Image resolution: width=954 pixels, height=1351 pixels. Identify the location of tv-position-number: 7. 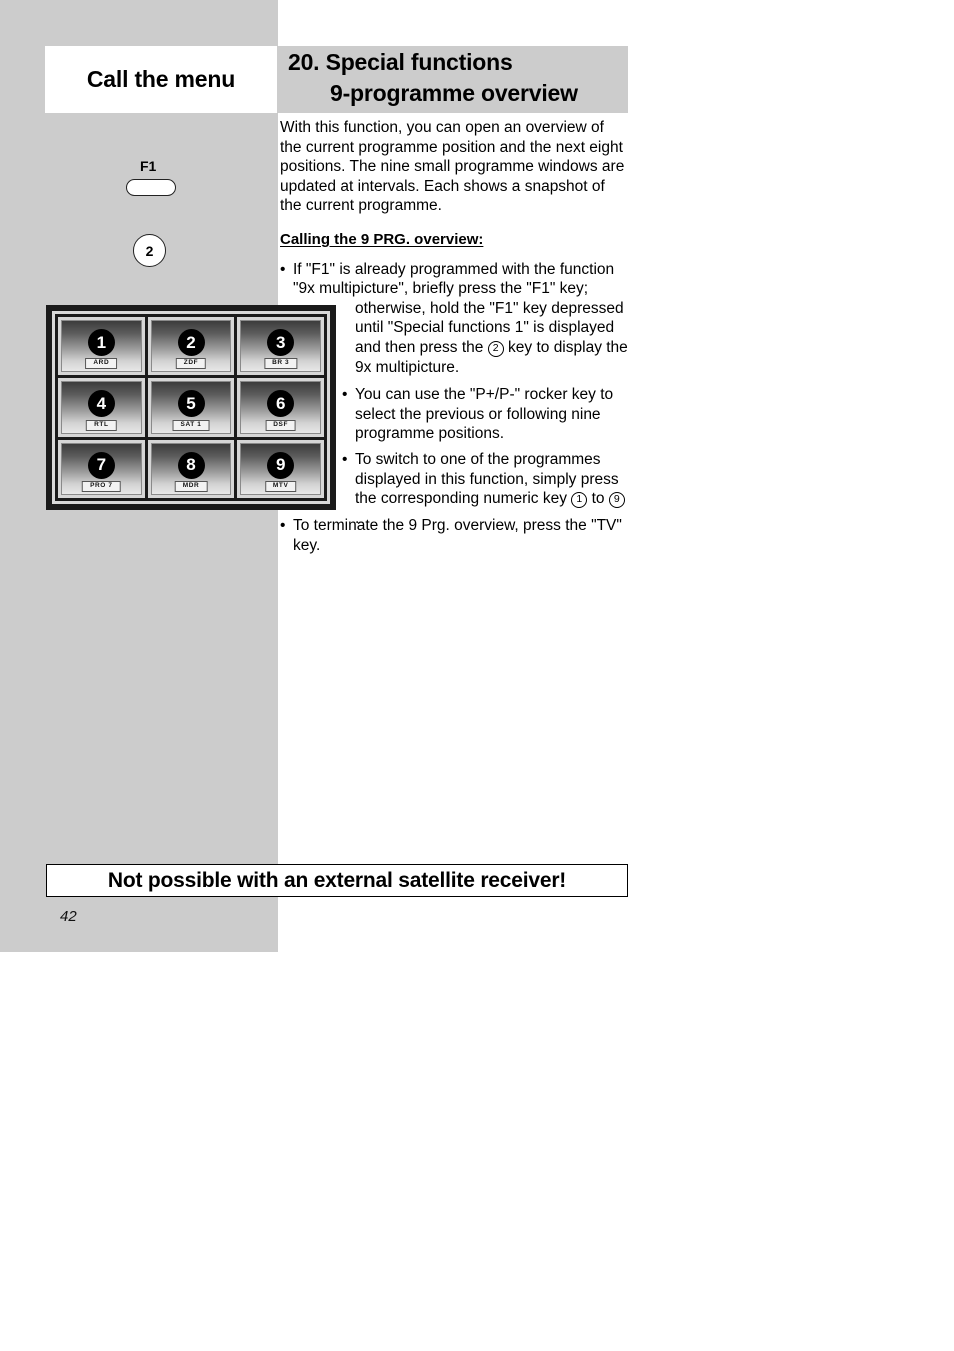
(101, 465).